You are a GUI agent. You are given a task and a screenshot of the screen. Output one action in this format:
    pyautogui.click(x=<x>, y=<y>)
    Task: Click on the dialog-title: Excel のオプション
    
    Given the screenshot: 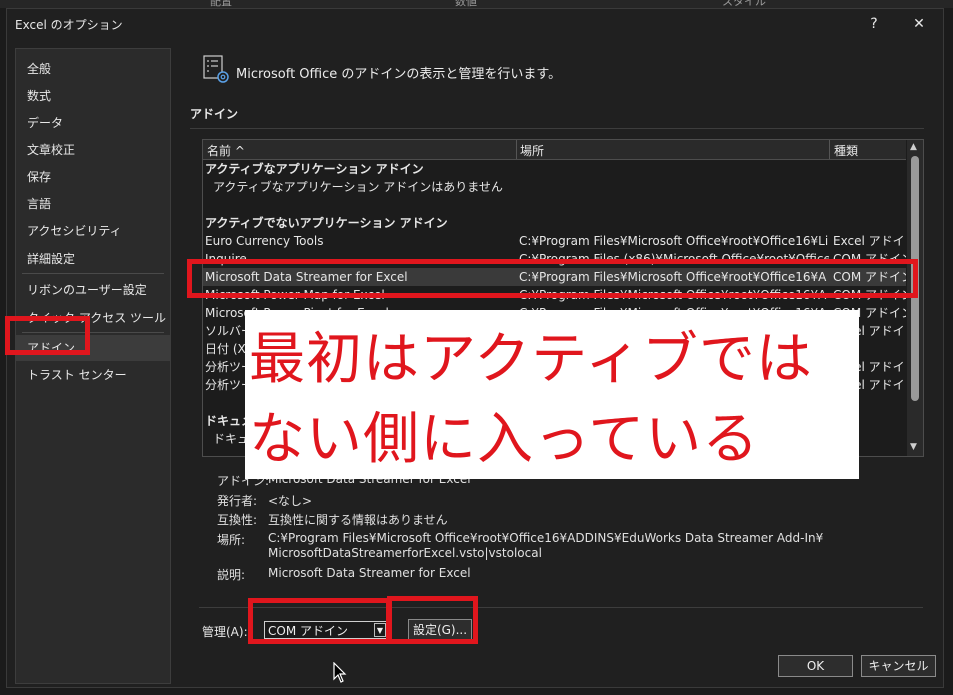 What is the action you would take?
    pyautogui.click(x=69, y=25)
    